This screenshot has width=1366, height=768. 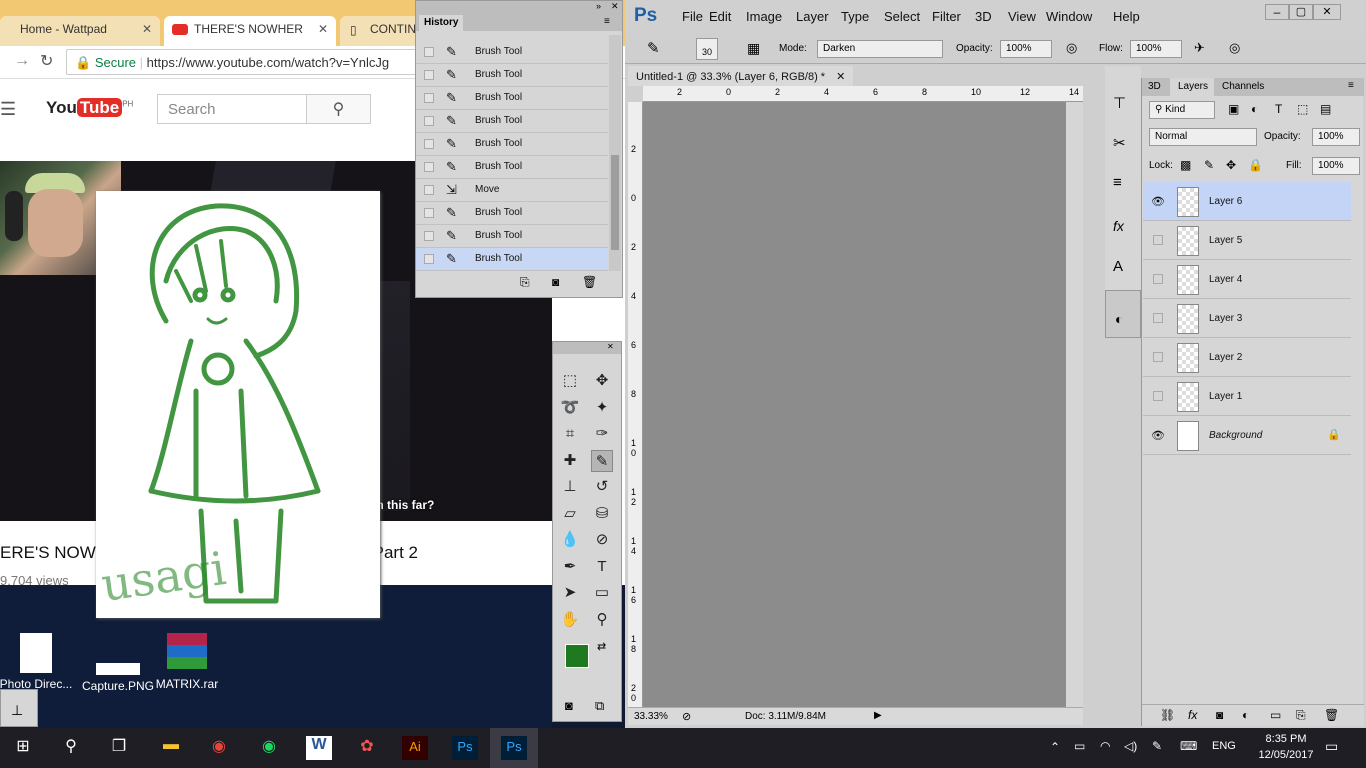 I want to click on pressure-size-icon: ◎, so click(x=1234, y=48).